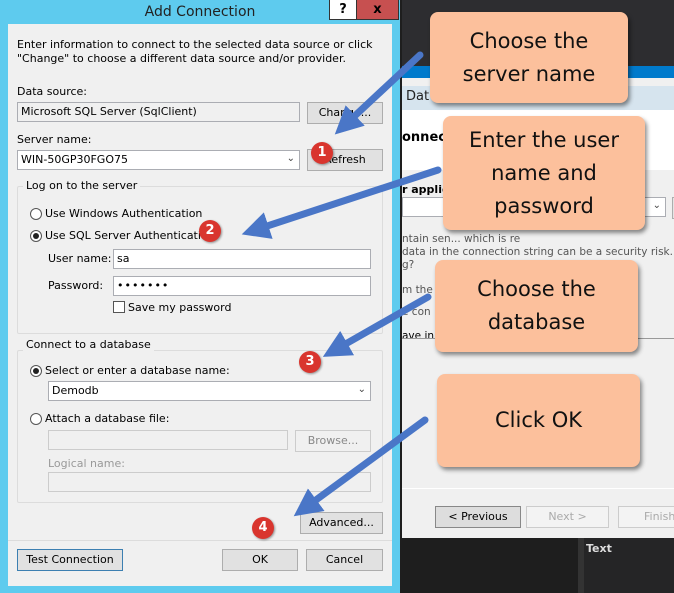 The image size is (674, 593). I want to click on step-badge-3: 3, so click(310, 362).